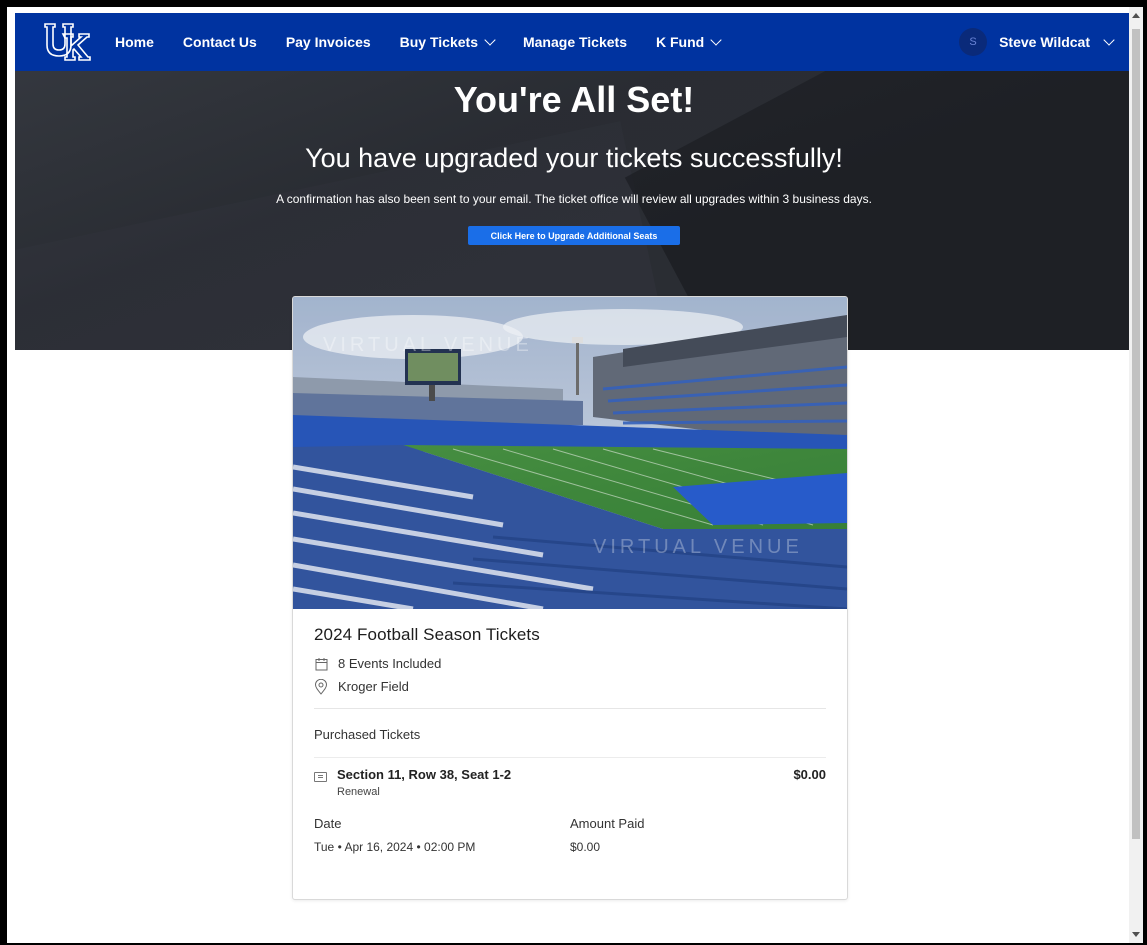 This screenshot has height=945, width=1147. I want to click on event-title: 2024 Football Season Tickets, so click(427, 634).